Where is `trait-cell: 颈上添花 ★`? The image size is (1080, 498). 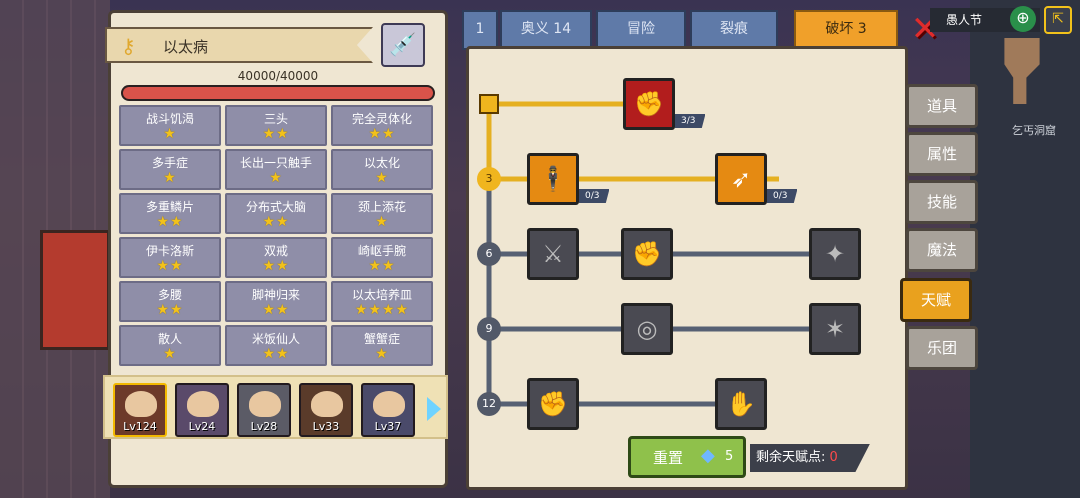 trait-cell: 颈上添花 ★ is located at coordinates (382, 213).